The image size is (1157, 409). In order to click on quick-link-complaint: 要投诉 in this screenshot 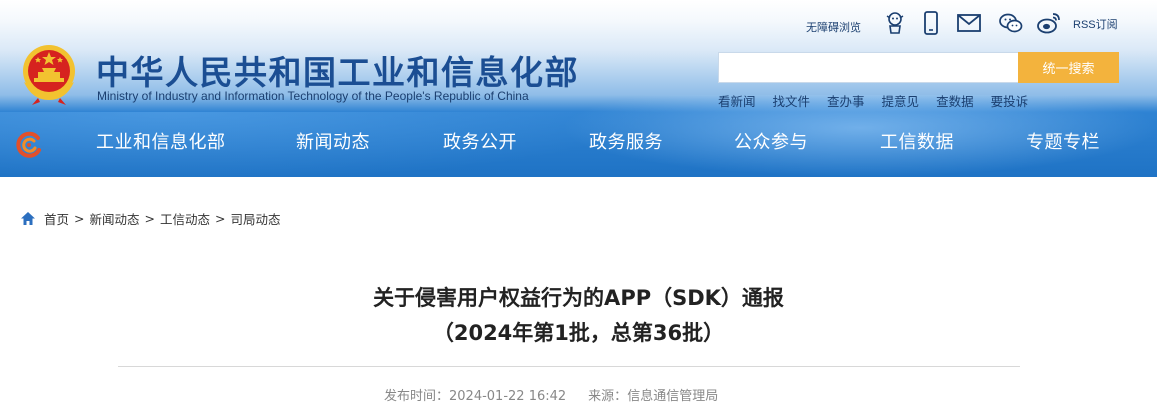, I will do `click(1010, 100)`.